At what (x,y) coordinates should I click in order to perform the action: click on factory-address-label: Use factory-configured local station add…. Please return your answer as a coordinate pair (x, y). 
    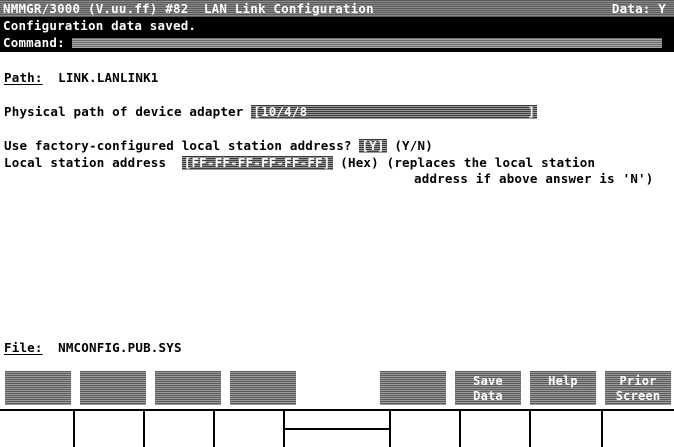
    Looking at the image, I should click on (178, 145).